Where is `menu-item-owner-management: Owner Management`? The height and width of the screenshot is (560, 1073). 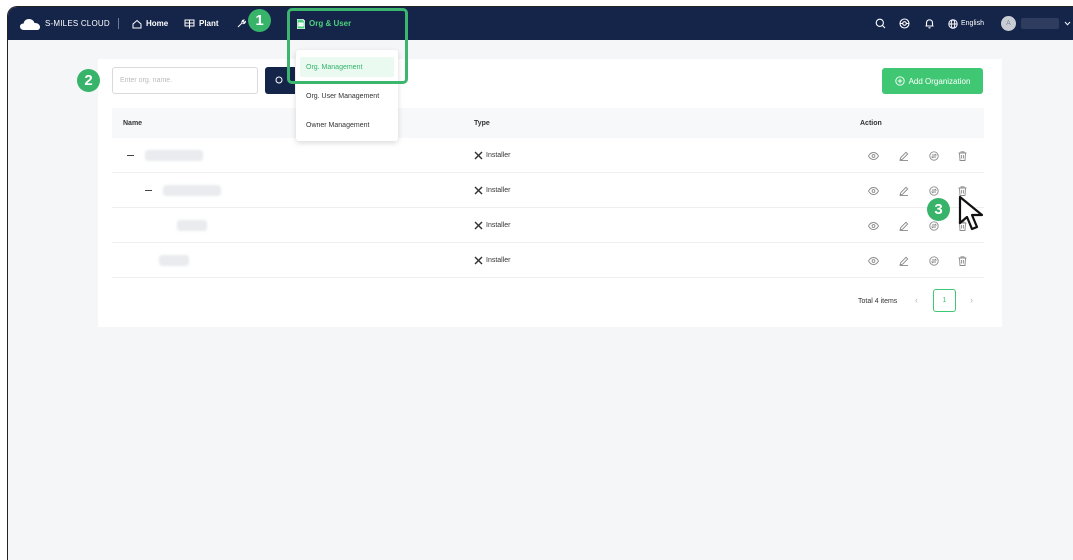 menu-item-owner-management: Owner Management is located at coordinates (347, 125).